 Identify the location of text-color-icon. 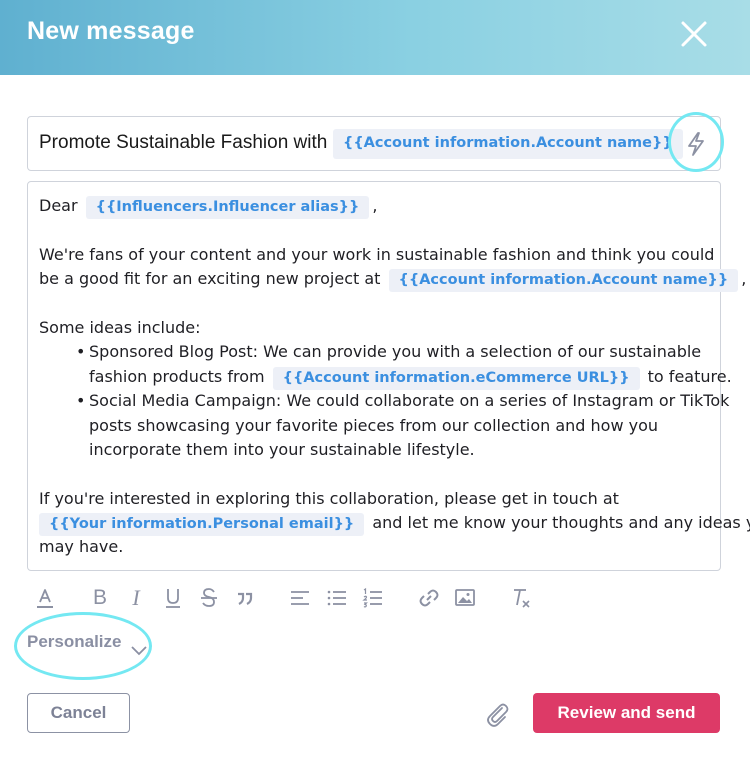
(45, 598).